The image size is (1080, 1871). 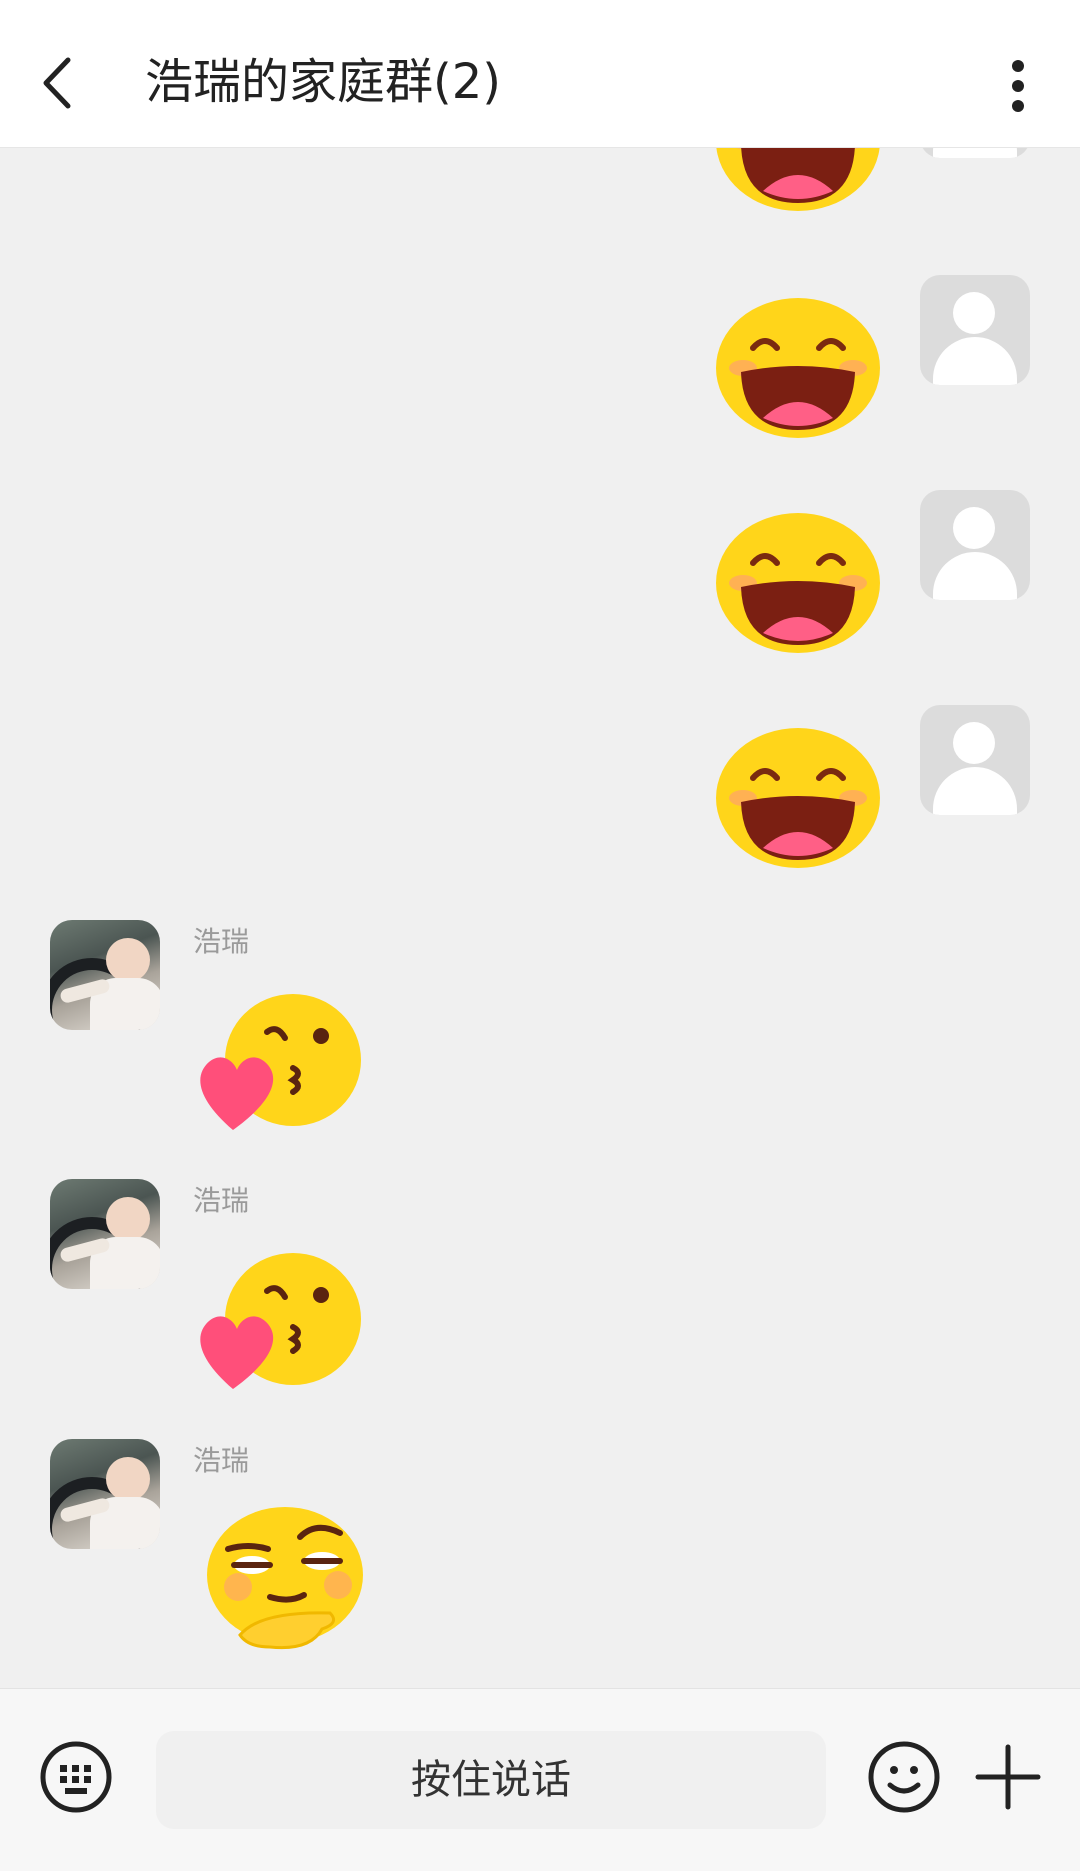 What do you see at coordinates (323, 82) in the screenshot?
I see `chat-title: 浩瑞的家庭群(2)` at bounding box center [323, 82].